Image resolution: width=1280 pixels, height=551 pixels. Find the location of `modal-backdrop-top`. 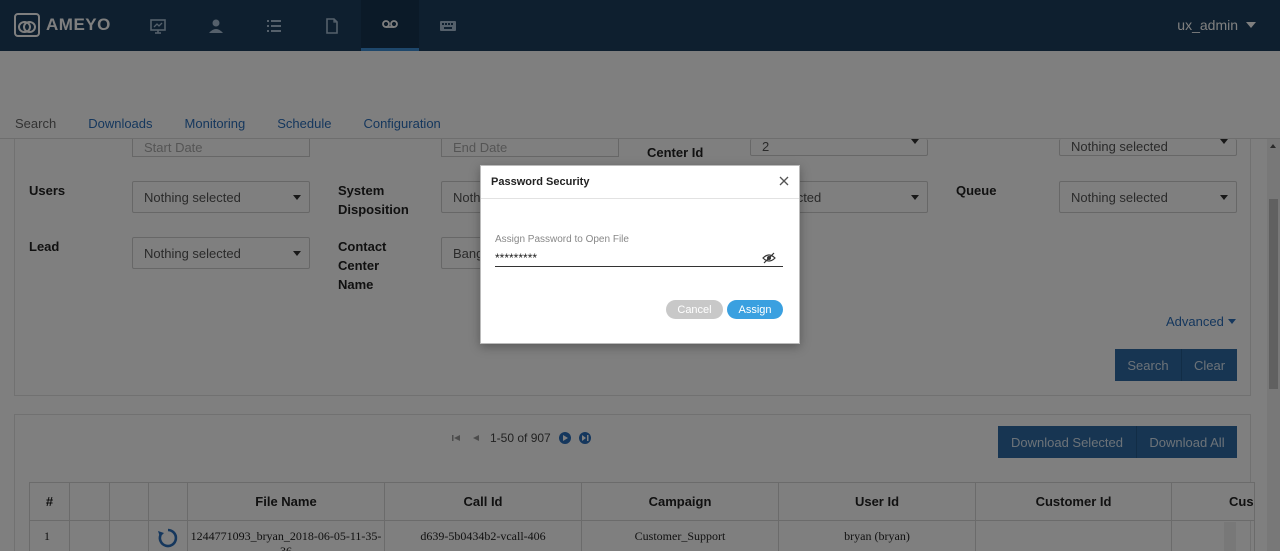

modal-backdrop-top is located at coordinates (640, 25).